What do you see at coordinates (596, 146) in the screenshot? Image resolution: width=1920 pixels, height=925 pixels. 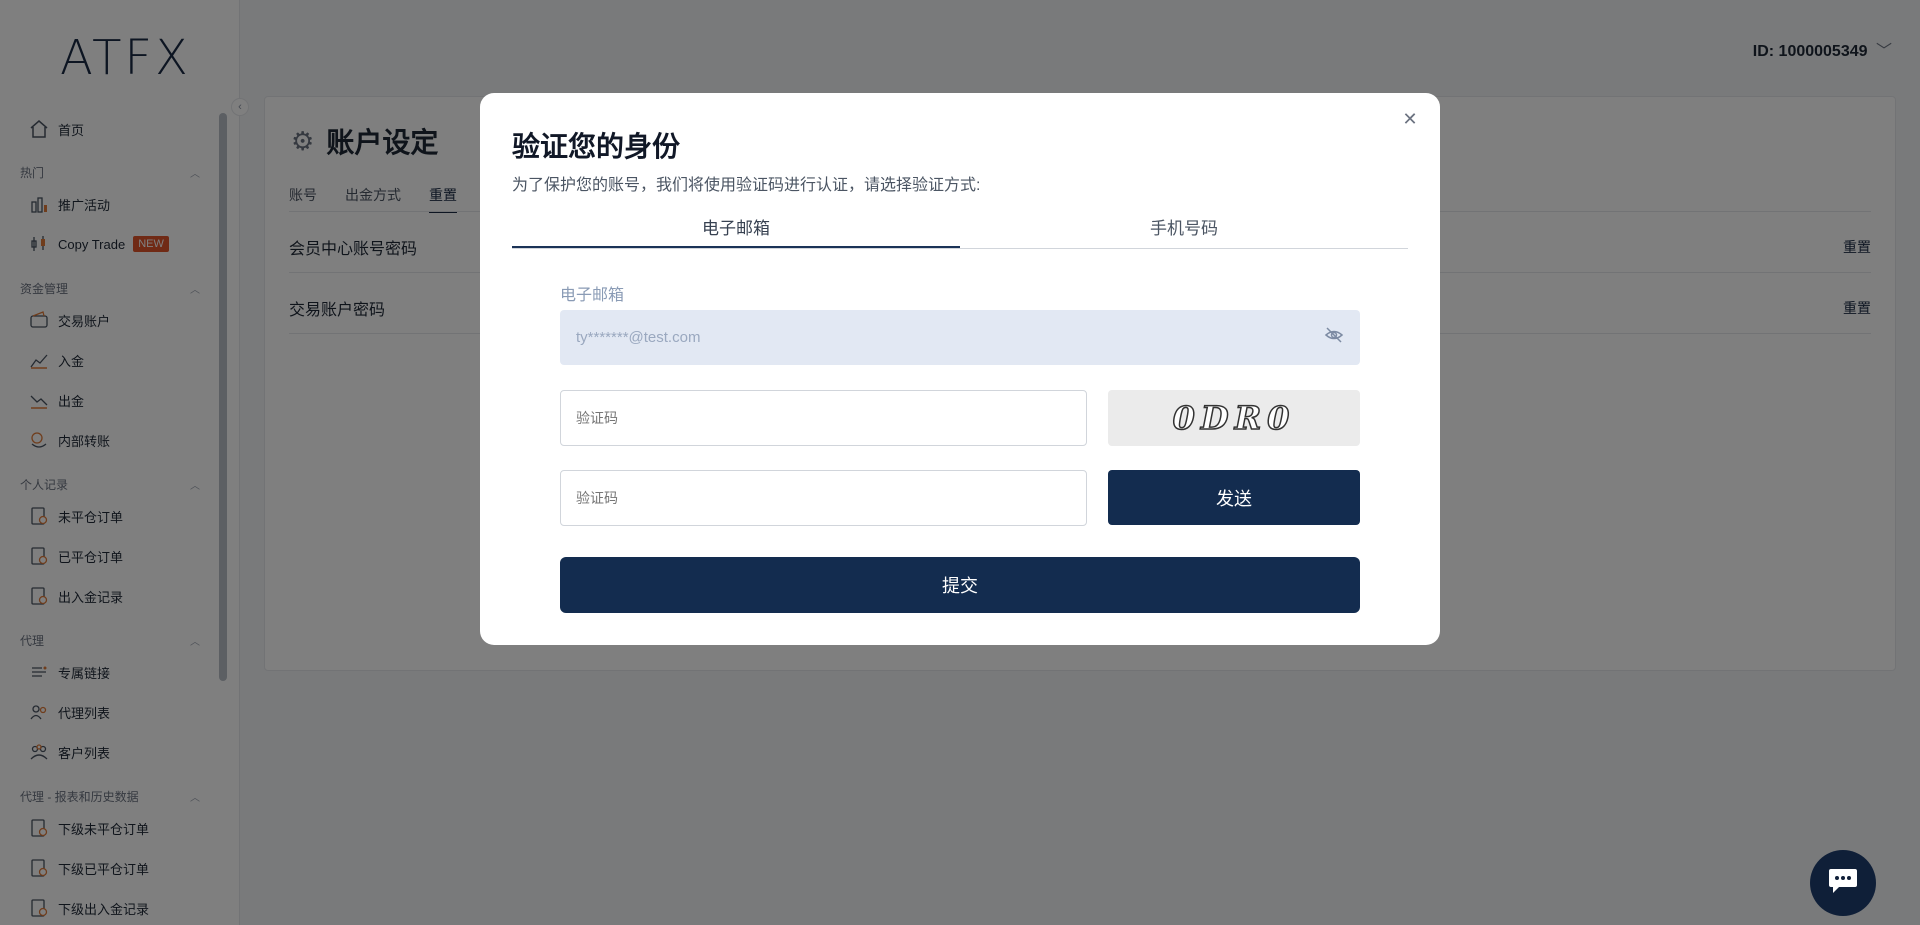 I see `modal-title: 验证您的身份` at bounding box center [596, 146].